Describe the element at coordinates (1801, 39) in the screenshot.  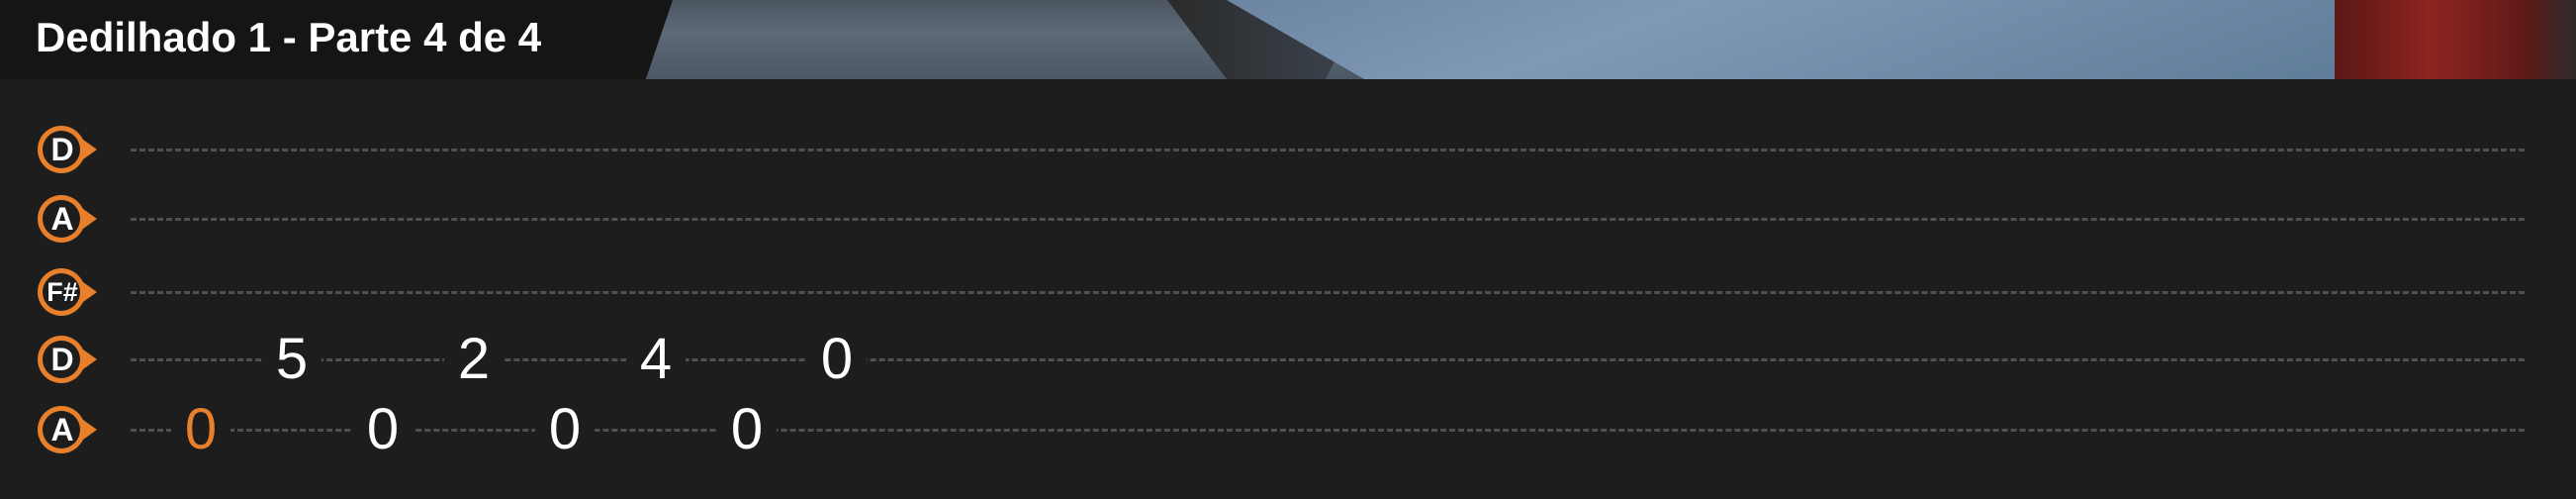
I see `video-frame-light-jeans` at that location.